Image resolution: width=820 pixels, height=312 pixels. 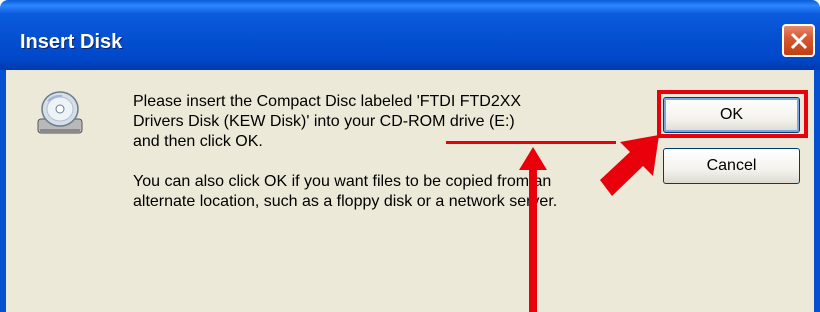 What do you see at coordinates (533, 229) in the screenshot?
I see `arrow-up-to-drive` at bounding box center [533, 229].